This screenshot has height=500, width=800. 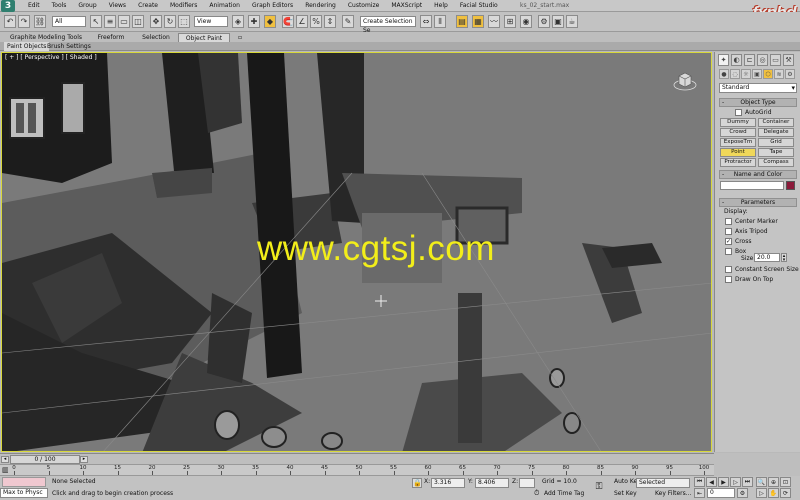 I want to click on dummy-button: Dummy, so click(x=738, y=122).